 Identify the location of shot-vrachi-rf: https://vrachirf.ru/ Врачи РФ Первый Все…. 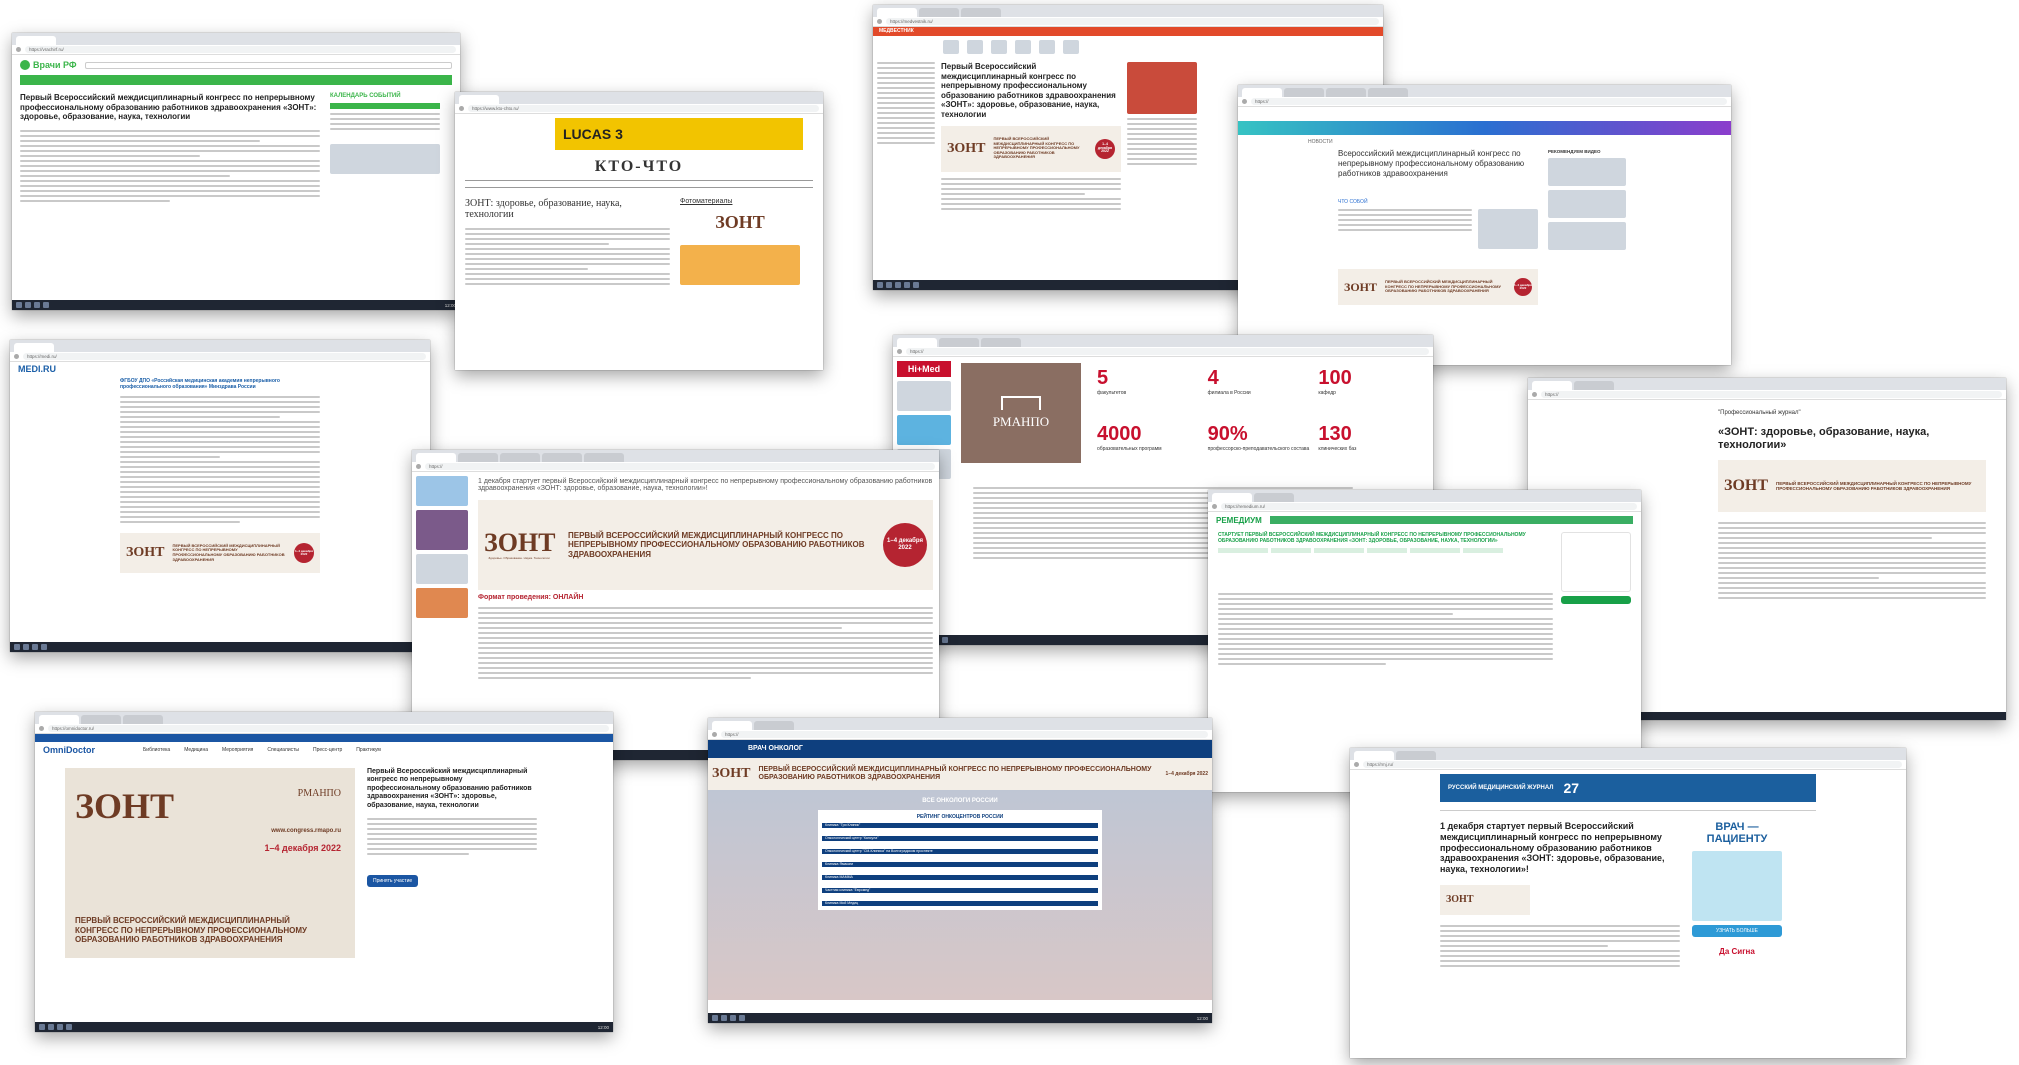
(236, 171).